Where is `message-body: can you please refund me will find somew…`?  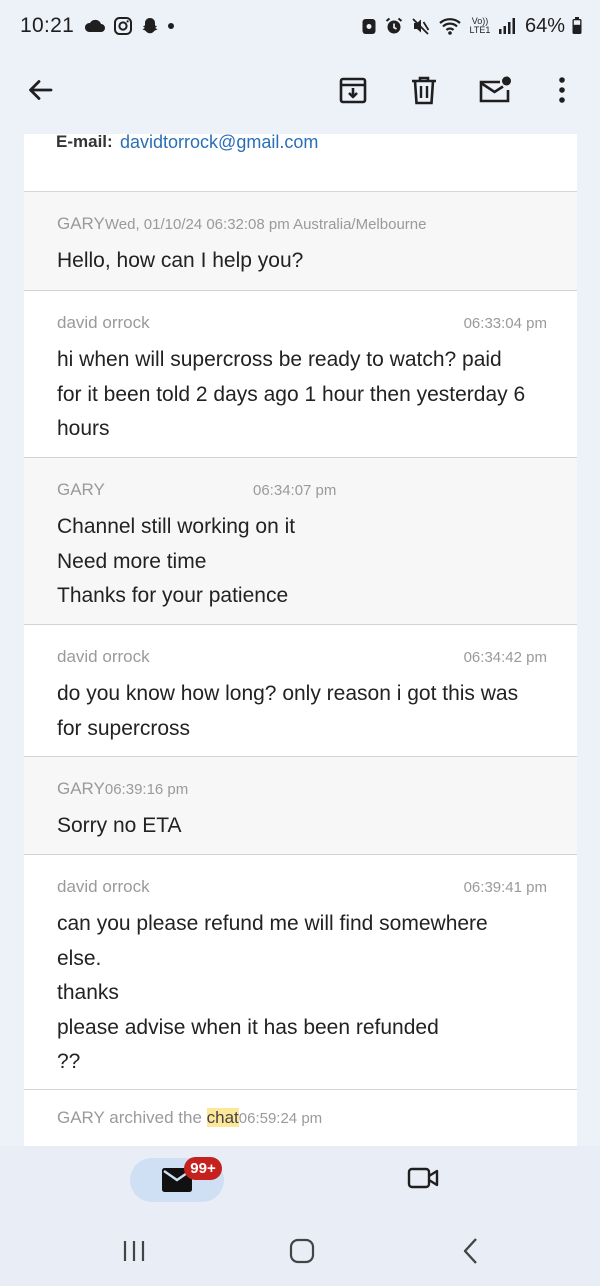
message-body: can you please refund me will find somew… is located at coordinates (302, 993).